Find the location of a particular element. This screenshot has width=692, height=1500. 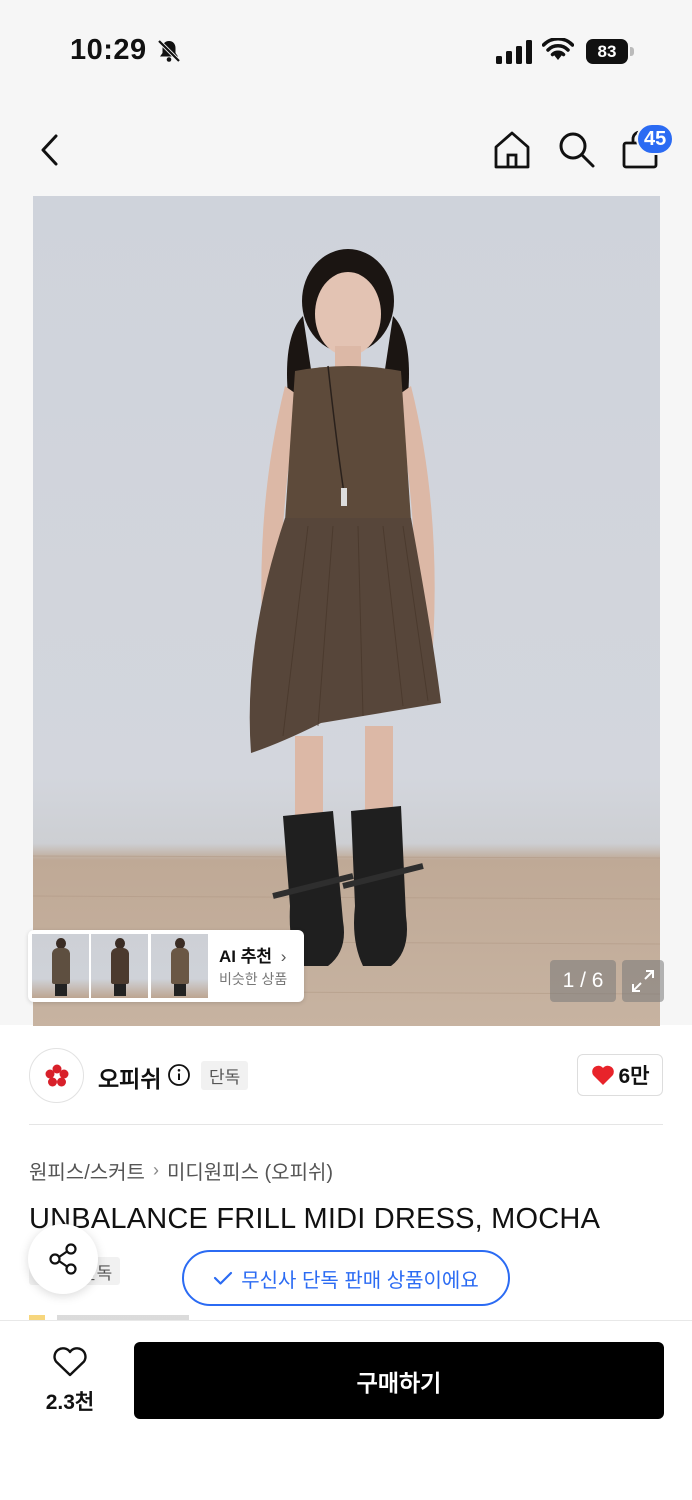

home-icon is located at coordinates (512, 150).